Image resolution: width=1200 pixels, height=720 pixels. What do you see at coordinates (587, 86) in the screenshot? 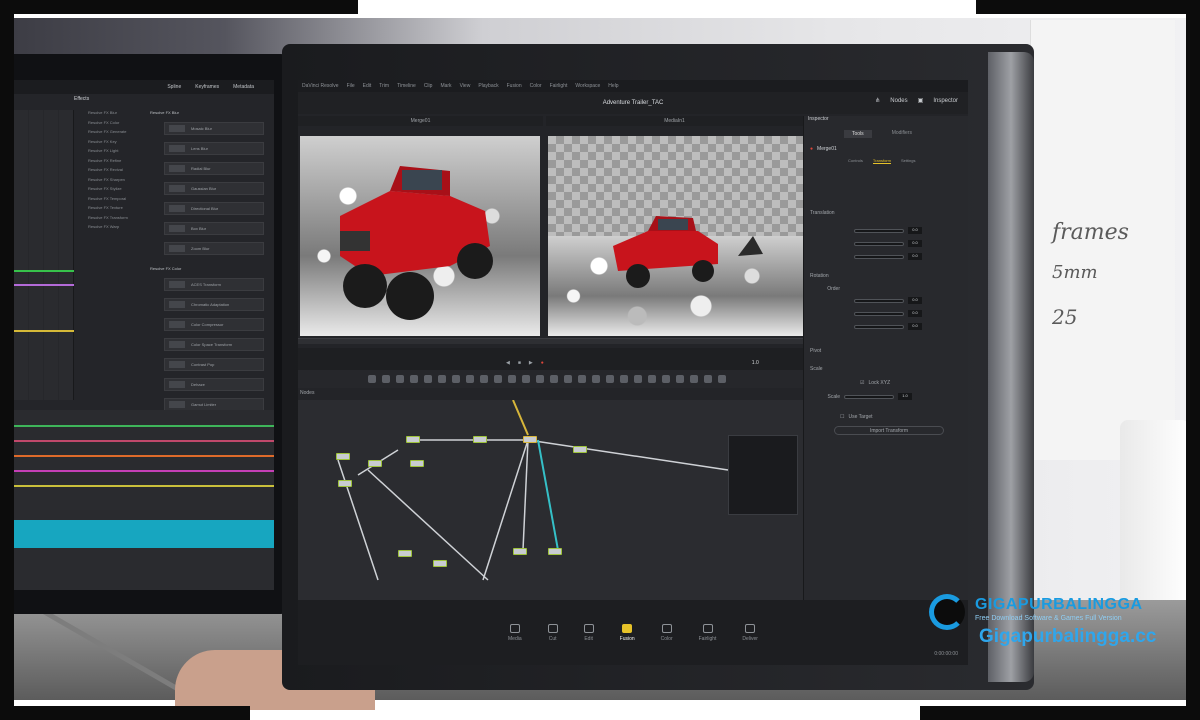
I see `menu-item: Workspace` at bounding box center [587, 86].